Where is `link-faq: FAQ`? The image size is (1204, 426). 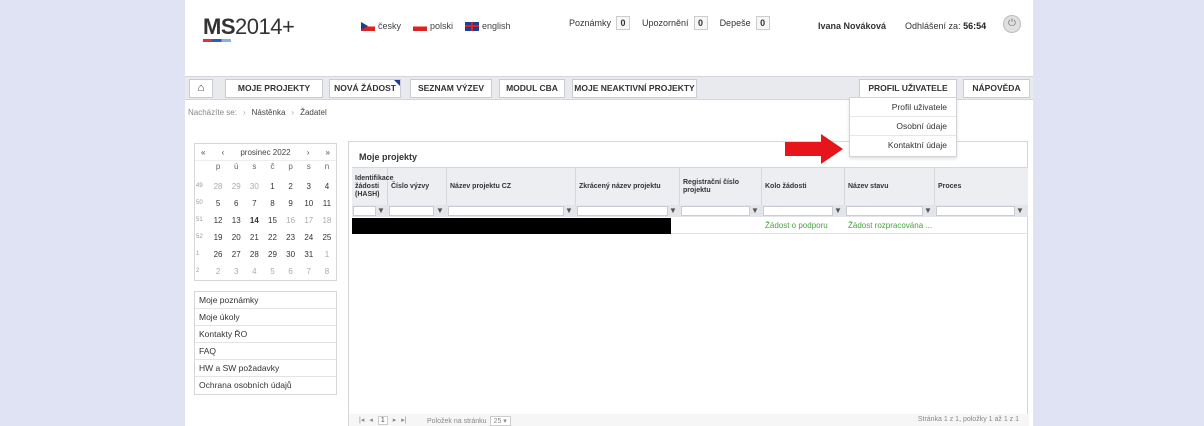 link-faq: FAQ is located at coordinates (265, 351).